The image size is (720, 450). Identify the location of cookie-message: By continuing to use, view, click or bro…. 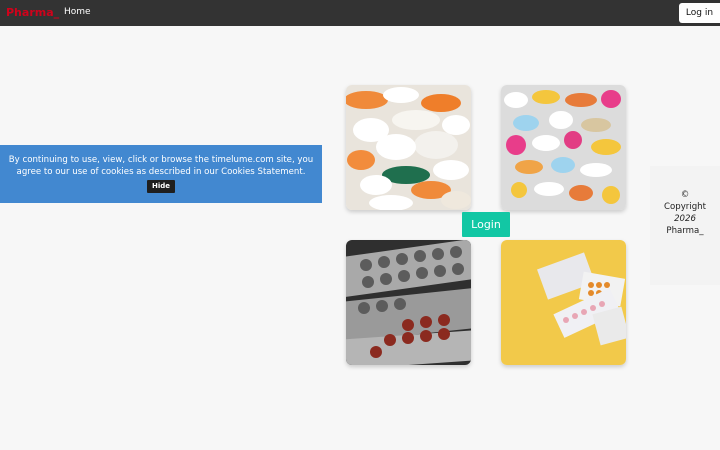
(161, 166).